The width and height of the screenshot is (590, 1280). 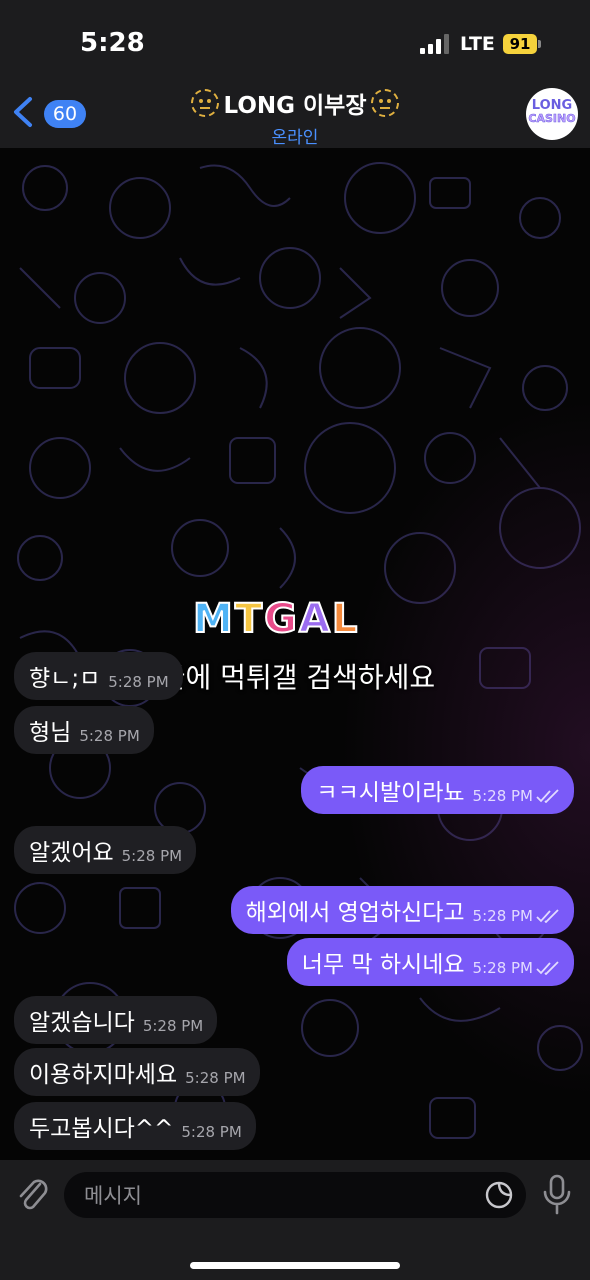 I want to click on signal-icon, so click(x=435, y=44).